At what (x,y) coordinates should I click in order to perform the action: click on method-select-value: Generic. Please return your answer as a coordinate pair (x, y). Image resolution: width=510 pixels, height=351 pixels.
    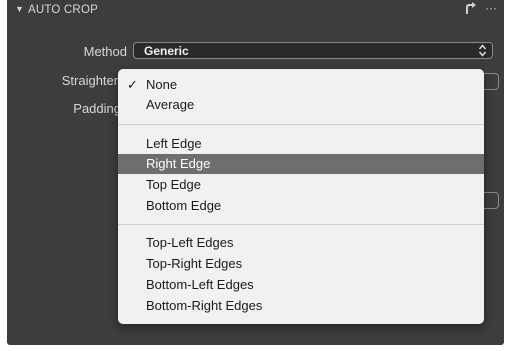
    Looking at the image, I should click on (166, 51).